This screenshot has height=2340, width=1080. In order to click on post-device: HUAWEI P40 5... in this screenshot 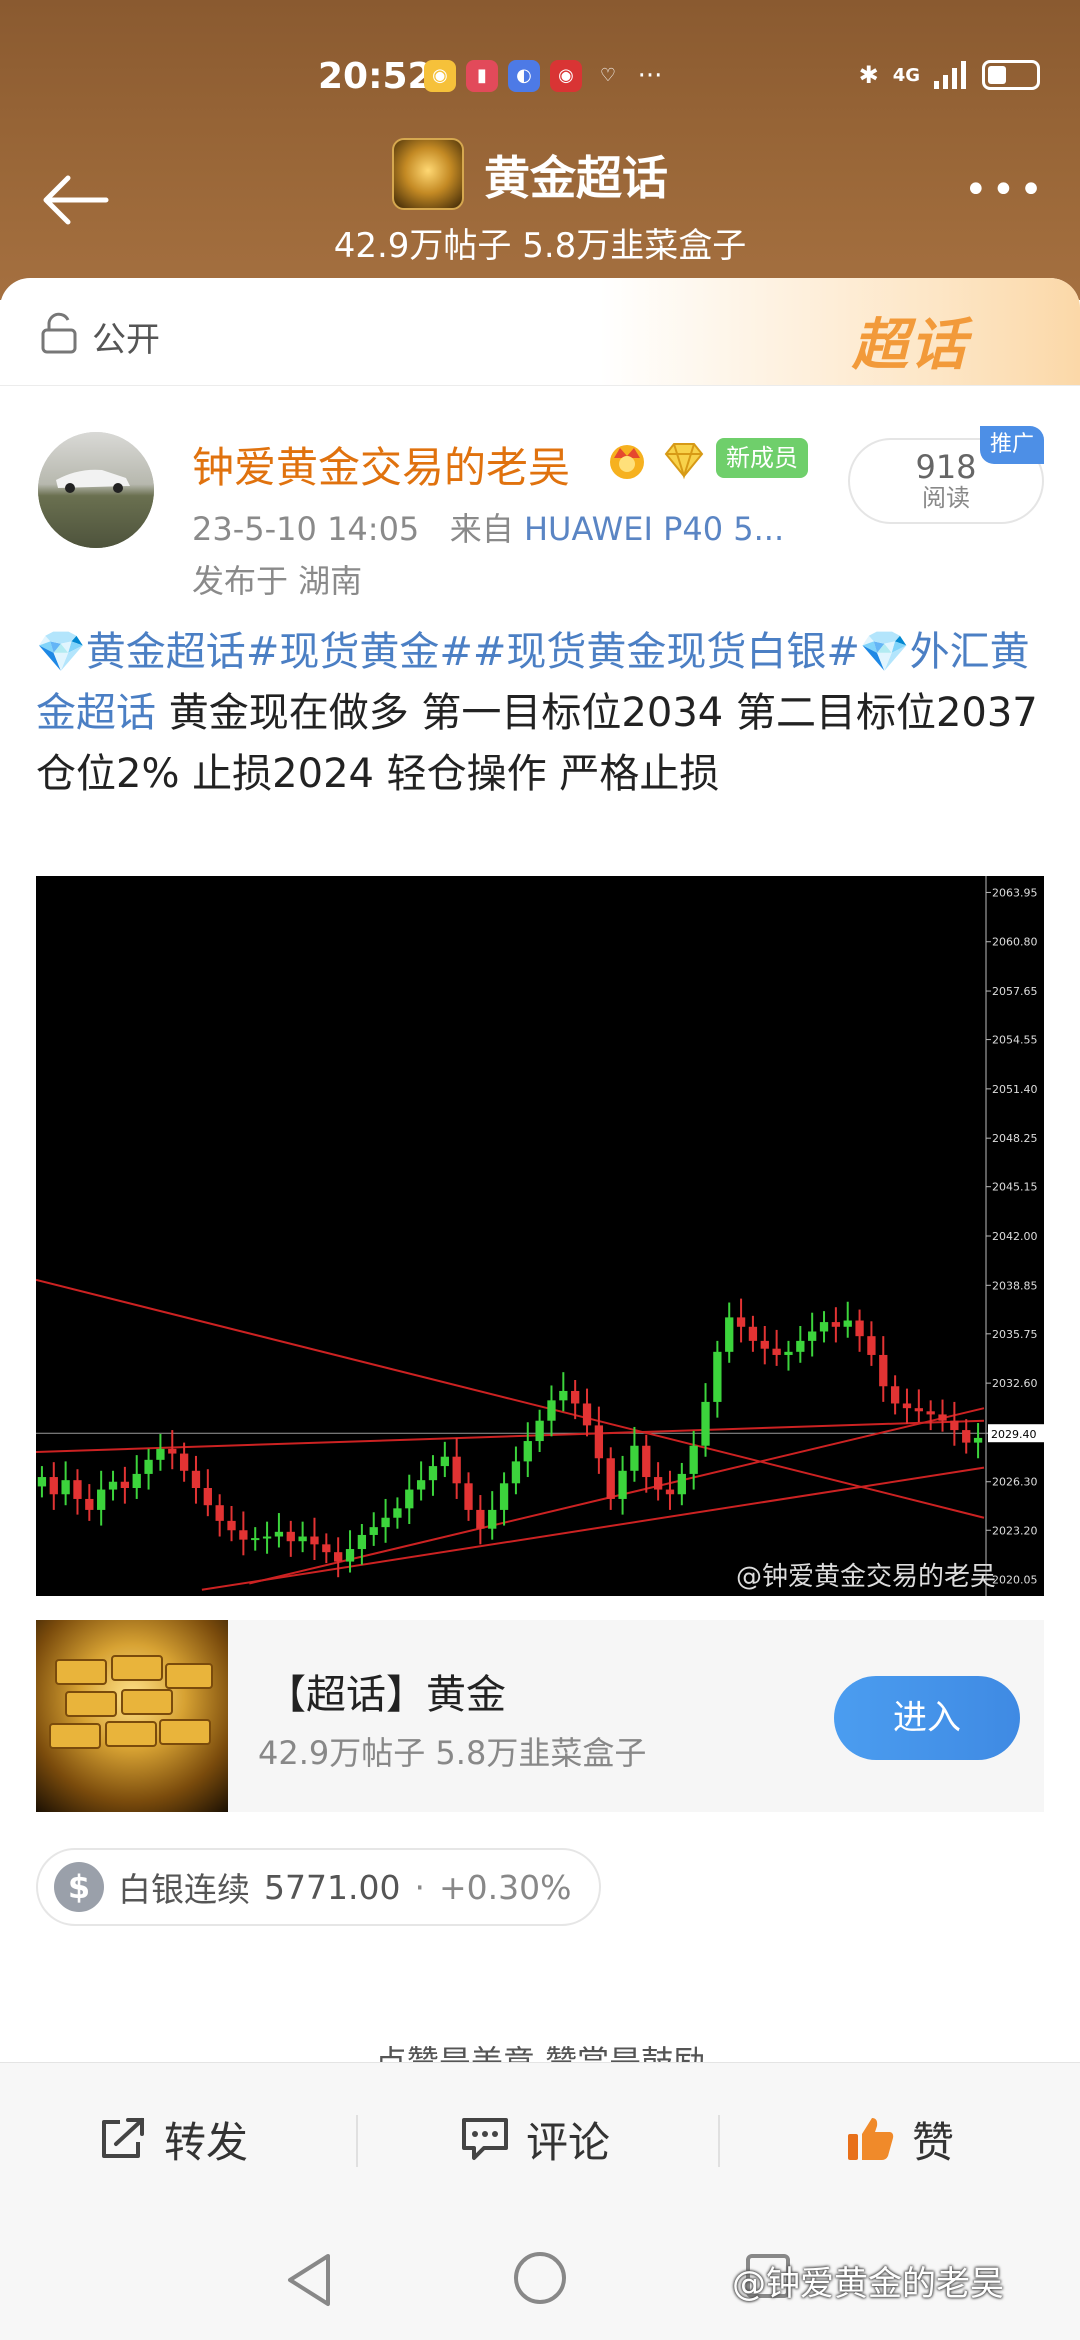, I will do `click(654, 529)`.